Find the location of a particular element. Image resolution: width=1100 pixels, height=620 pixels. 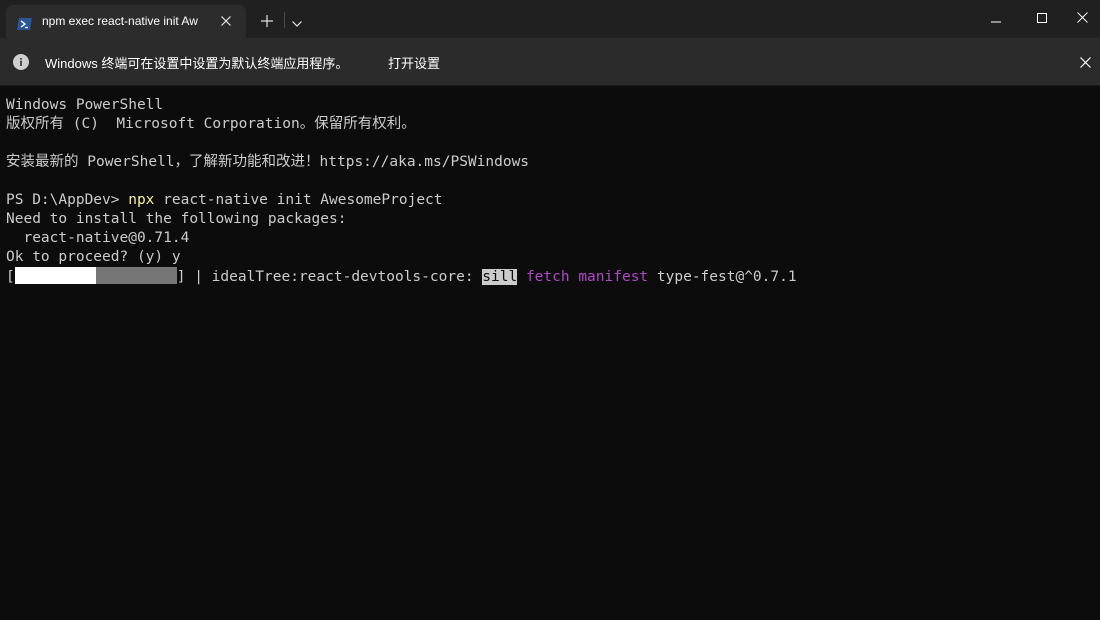

title-bar: npm exec react-native init Aw is located at coordinates (550, 19).